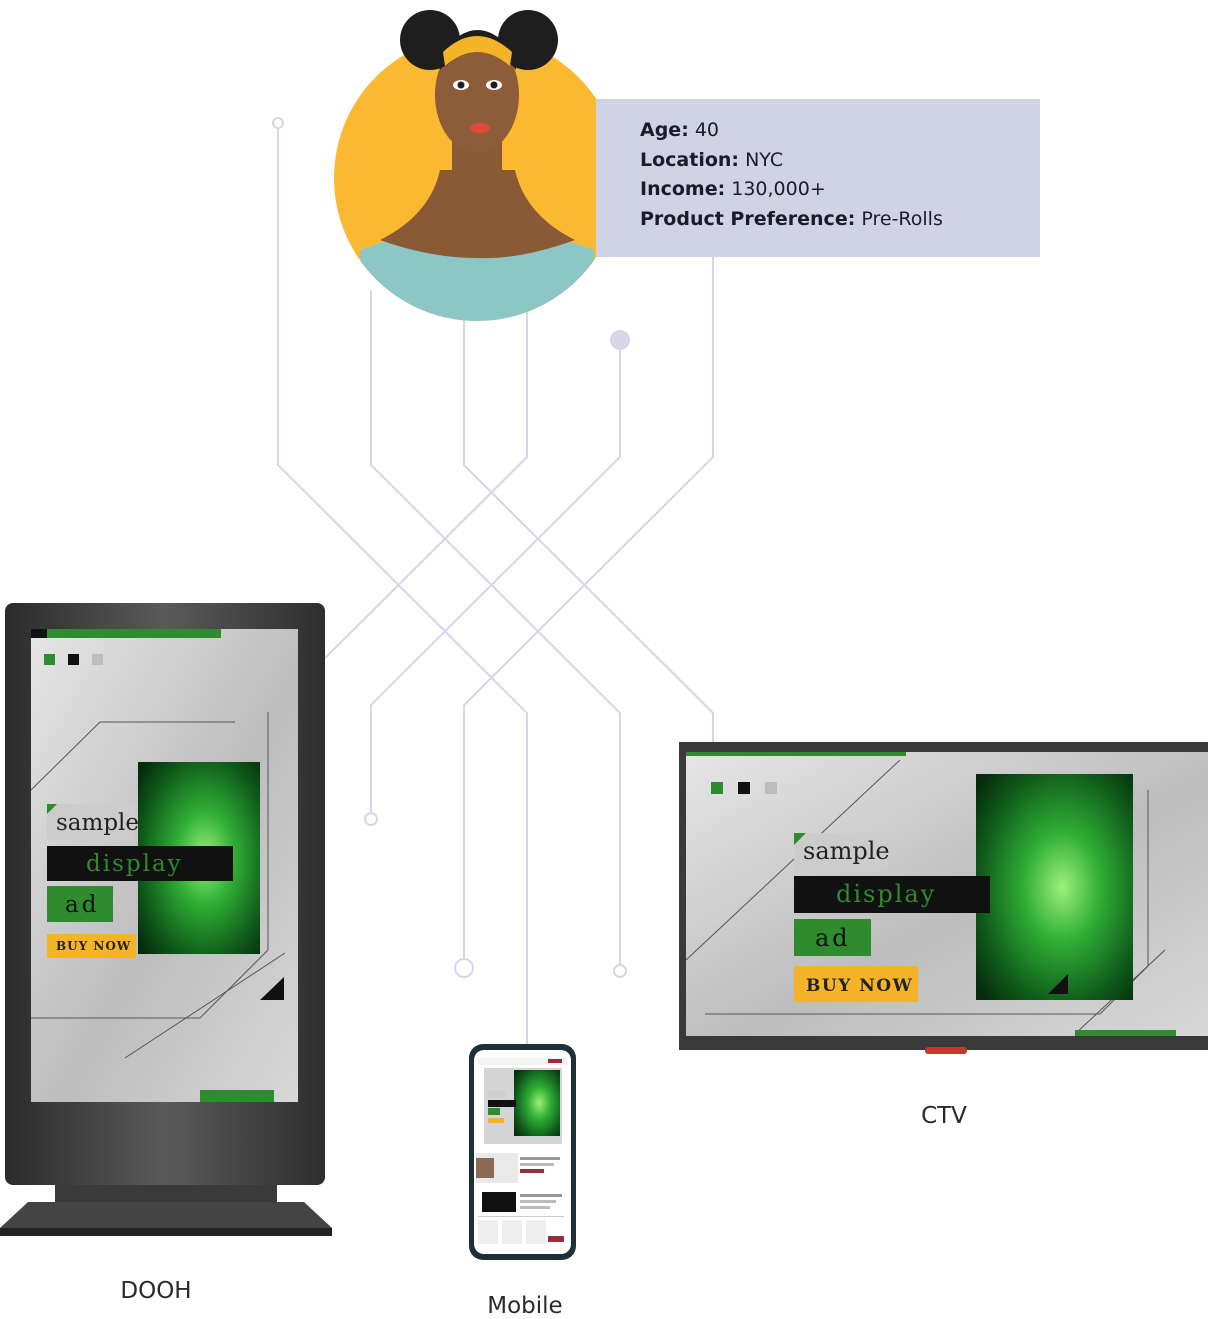  Describe the element at coordinates (477, 165) in the screenshot. I see `persona-avatar` at that location.